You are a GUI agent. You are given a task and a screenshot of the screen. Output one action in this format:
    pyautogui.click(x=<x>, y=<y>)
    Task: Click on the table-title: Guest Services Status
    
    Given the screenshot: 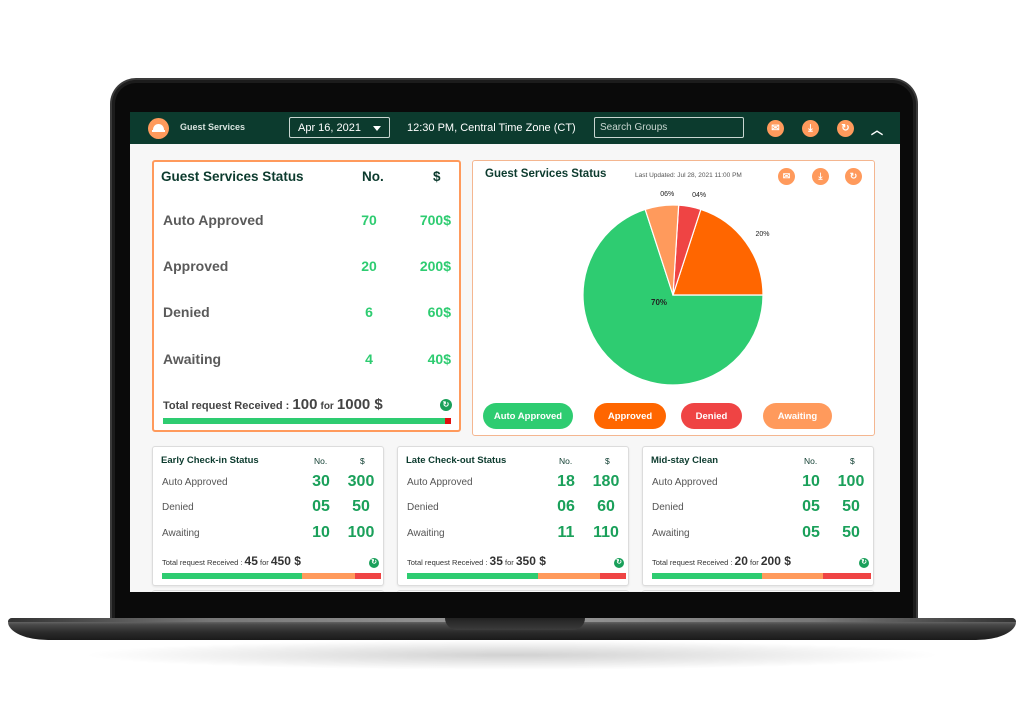 What is the action you would take?
    pyautogui.click(x=232, y=176)
    